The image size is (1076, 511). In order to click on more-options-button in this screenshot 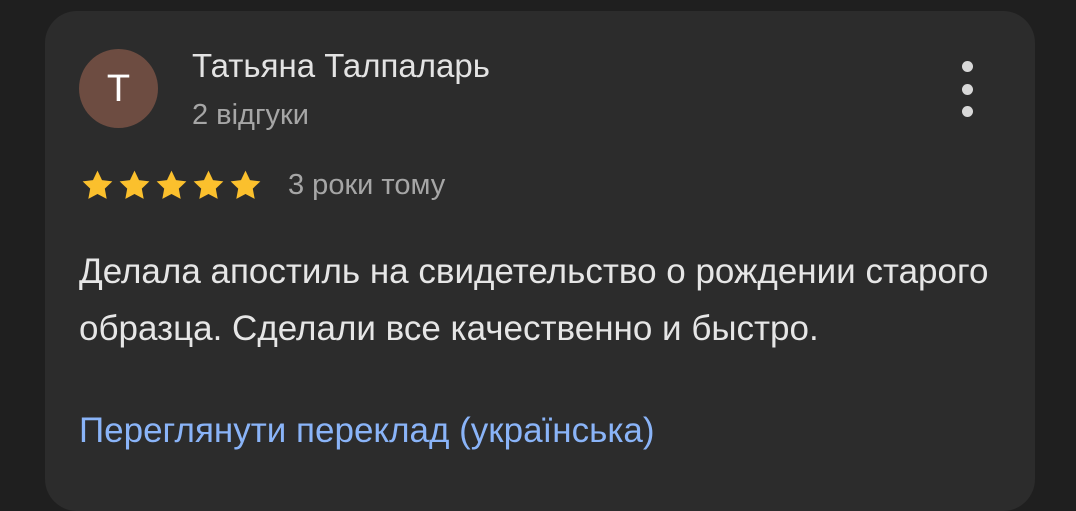, I will do `click(967, 89)`.